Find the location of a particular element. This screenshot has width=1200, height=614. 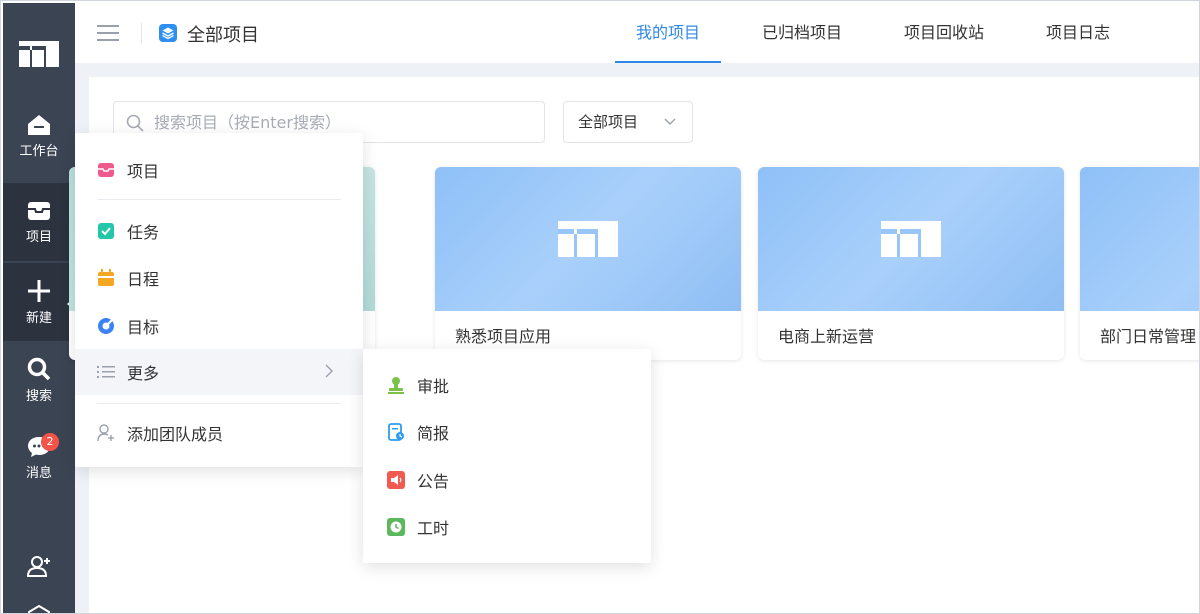

more-submenu: 审批 简报 公告 工时 is located at coordinates (507, 456).